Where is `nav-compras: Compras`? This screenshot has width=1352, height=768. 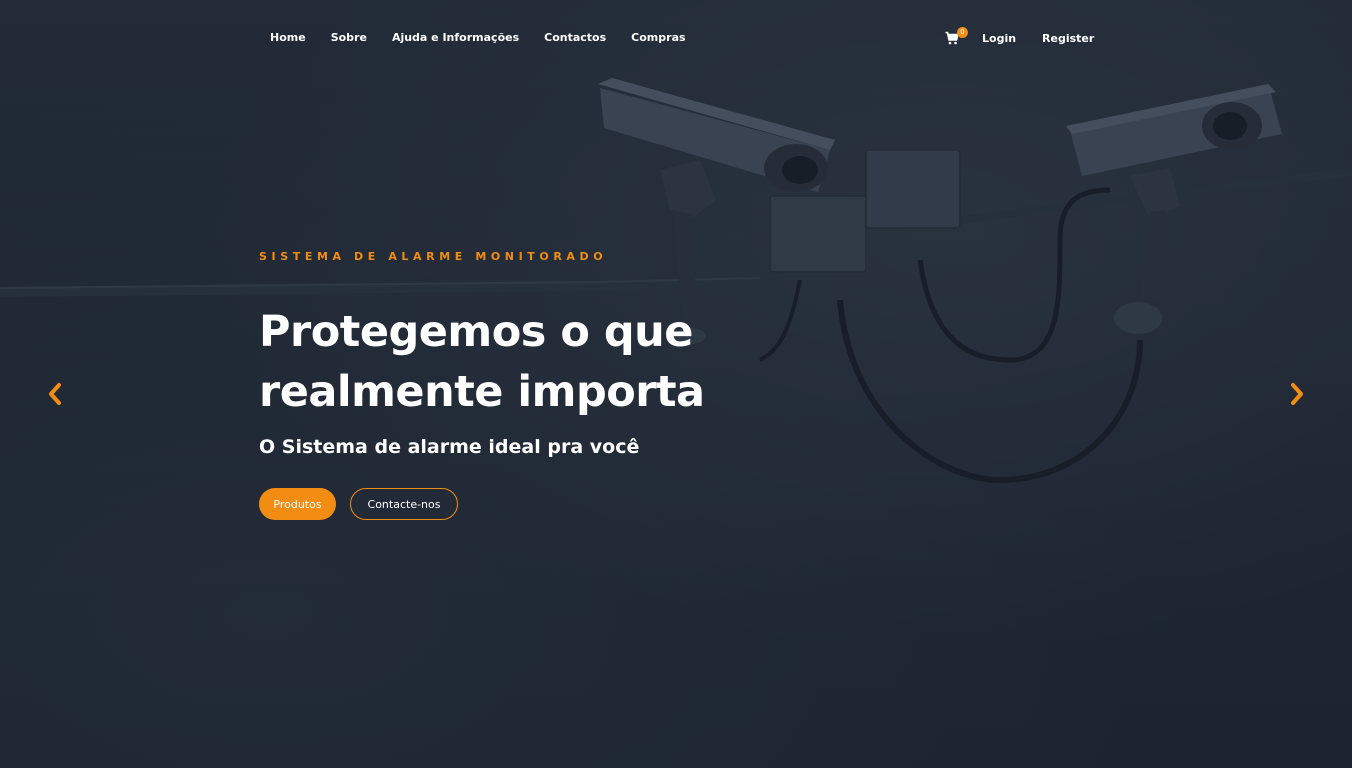
nav-compras: Compras is located at coordinates (658, 37).